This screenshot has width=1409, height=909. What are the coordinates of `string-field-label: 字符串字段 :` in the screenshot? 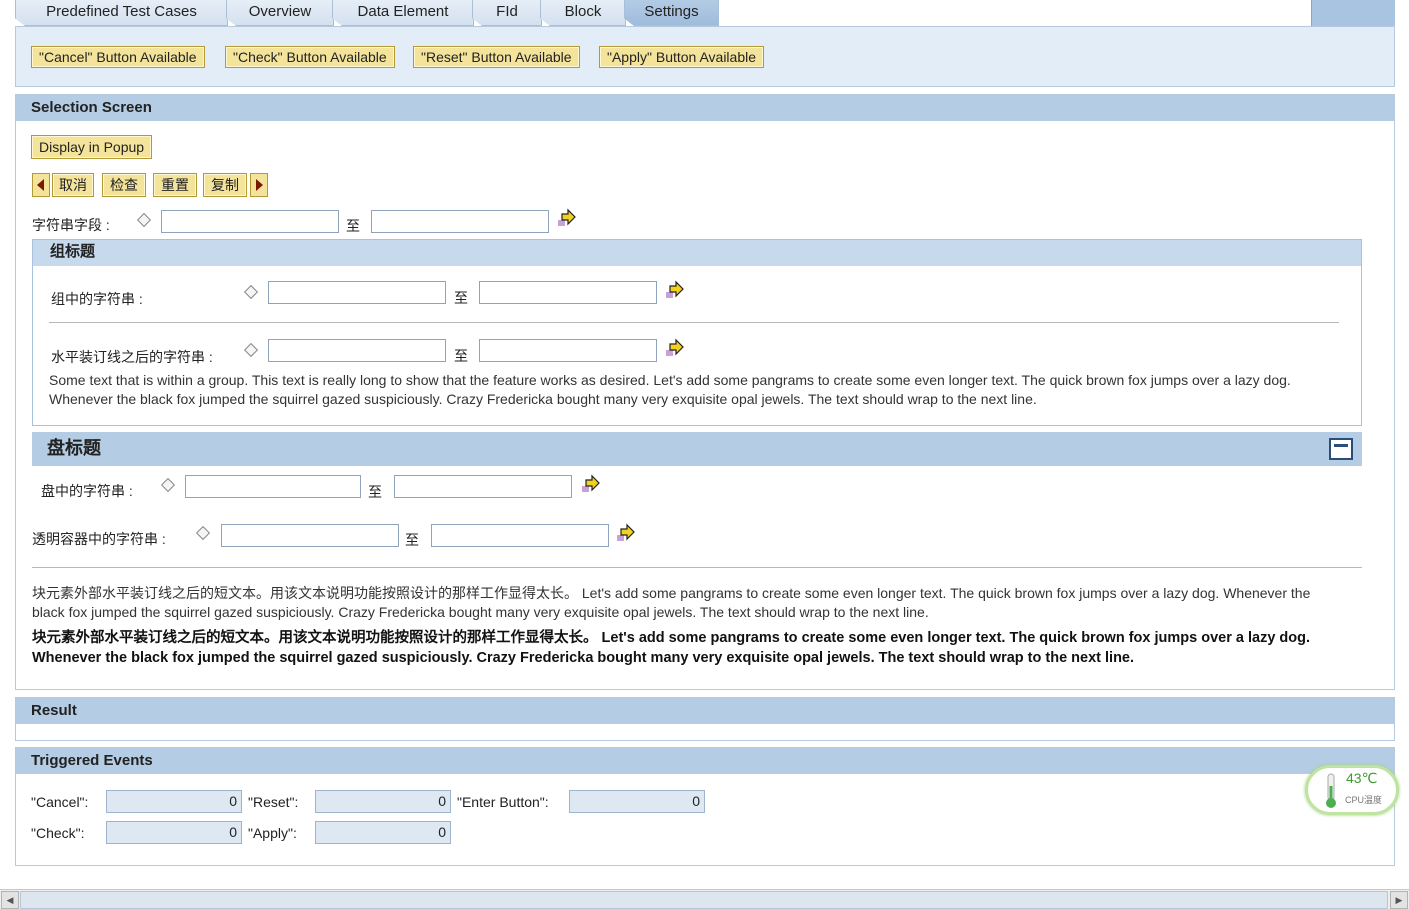 It's located at (71, 225).